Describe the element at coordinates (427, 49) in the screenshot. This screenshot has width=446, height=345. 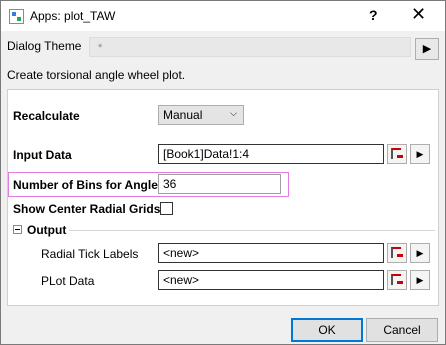
I see `theme-menu-button: ▶` at that location.